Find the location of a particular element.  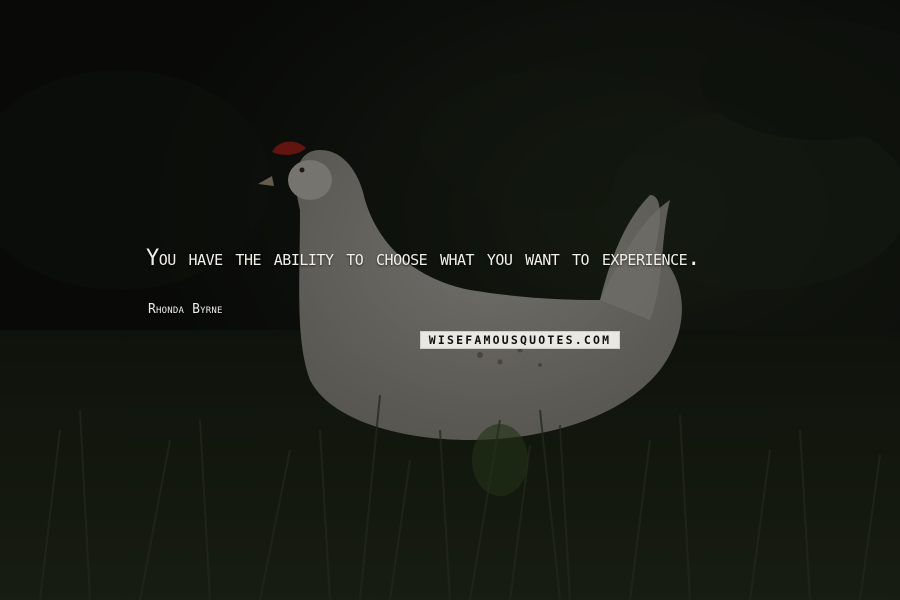

watermark-logo: WISEFAMOUSQUOTES.COM is located at coordinates (520, 340).